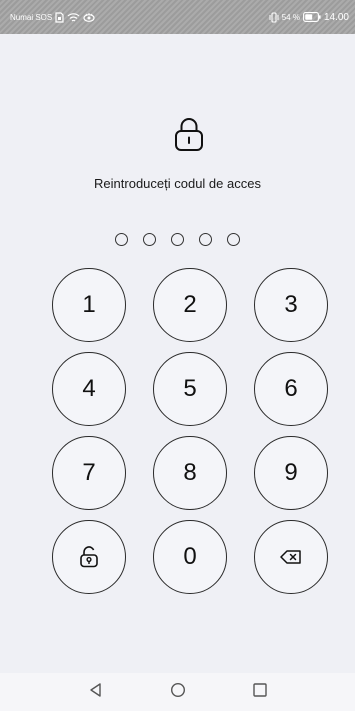 This screenshot has width=355, height=711. I want to click on key-1: 1, so click(89, 305).